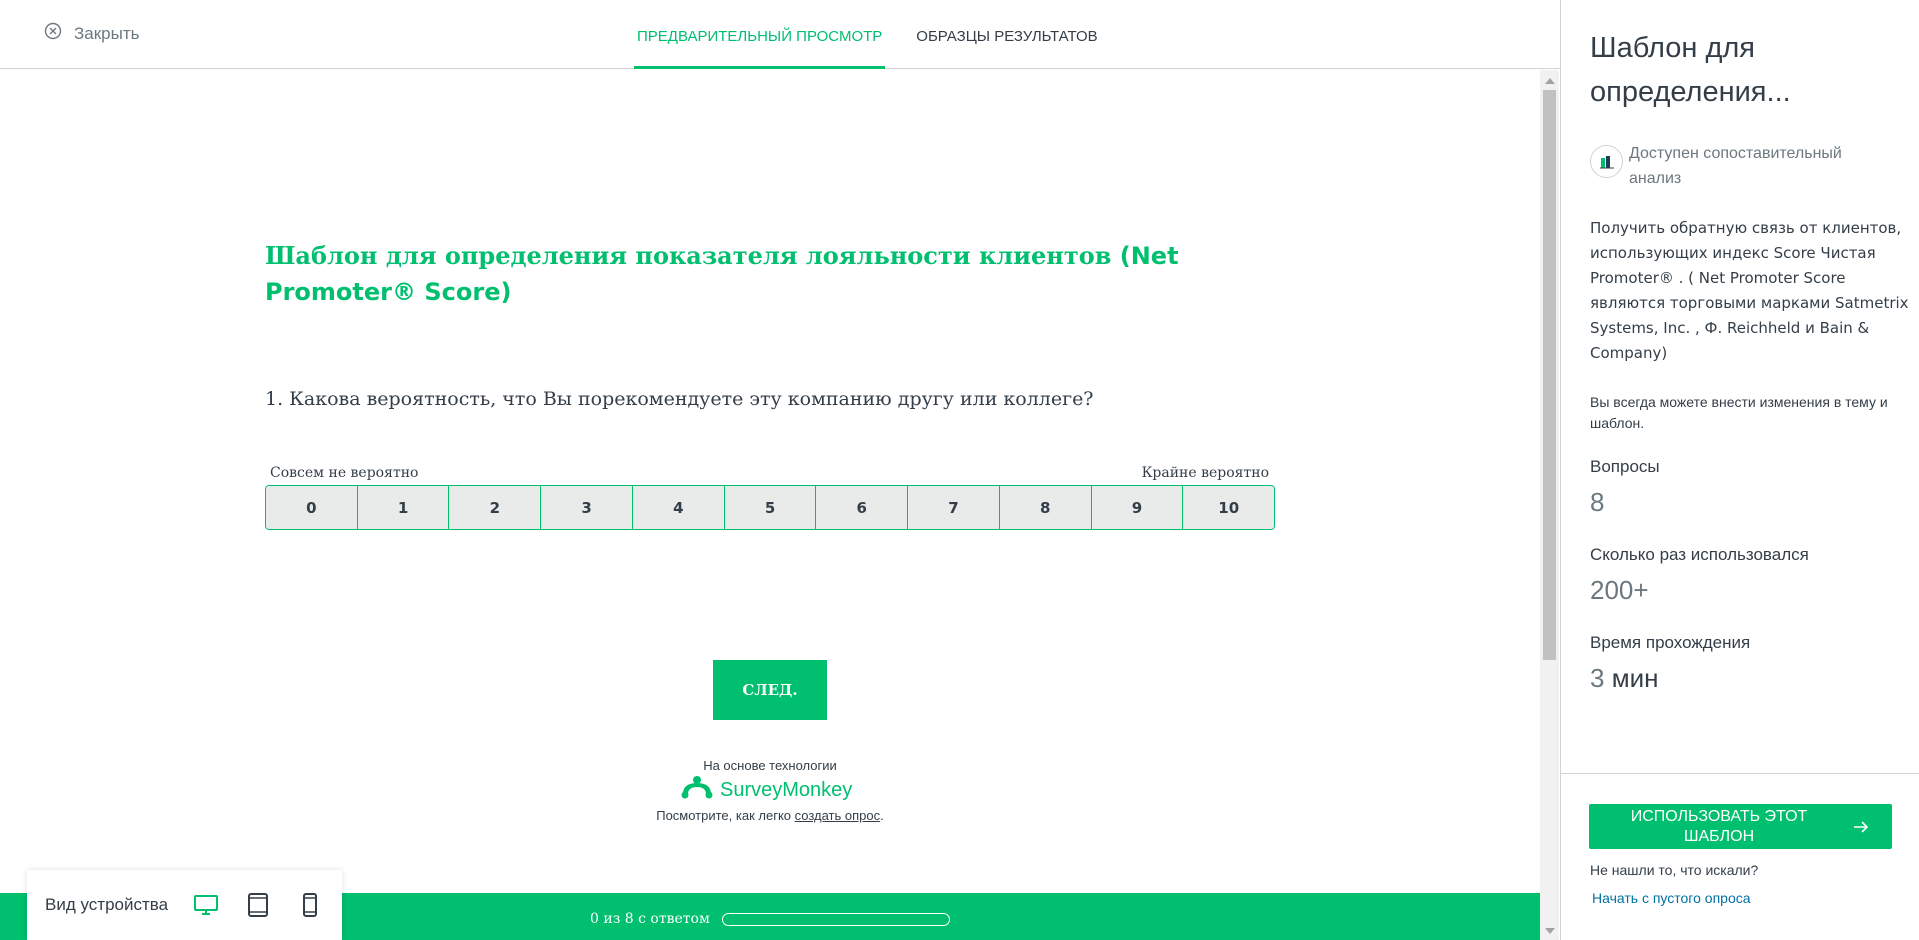 The image size is (1919, 940). I want to click on scale-label-high: Крайне вероятно, so click(1205, 473).